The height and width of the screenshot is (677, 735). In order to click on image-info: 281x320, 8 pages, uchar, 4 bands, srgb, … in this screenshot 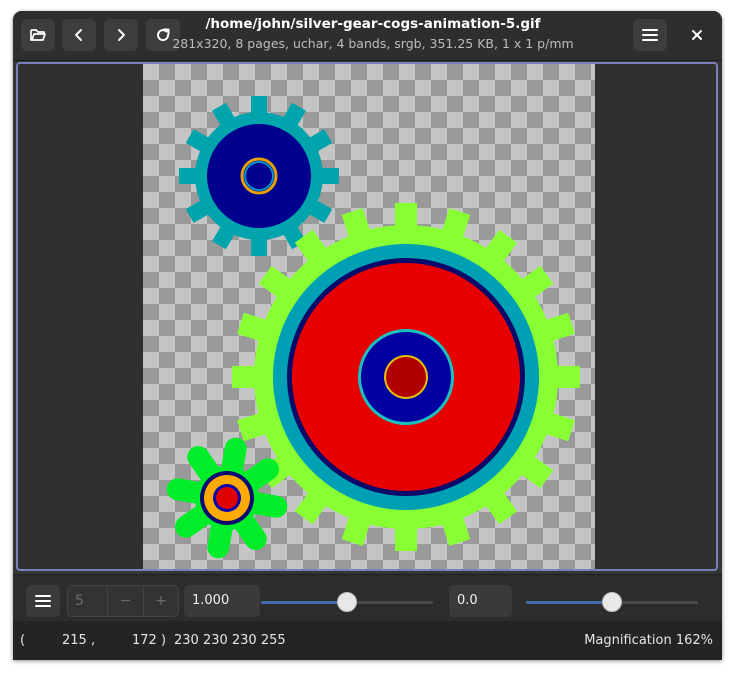, I will do `click(373, 43)`.